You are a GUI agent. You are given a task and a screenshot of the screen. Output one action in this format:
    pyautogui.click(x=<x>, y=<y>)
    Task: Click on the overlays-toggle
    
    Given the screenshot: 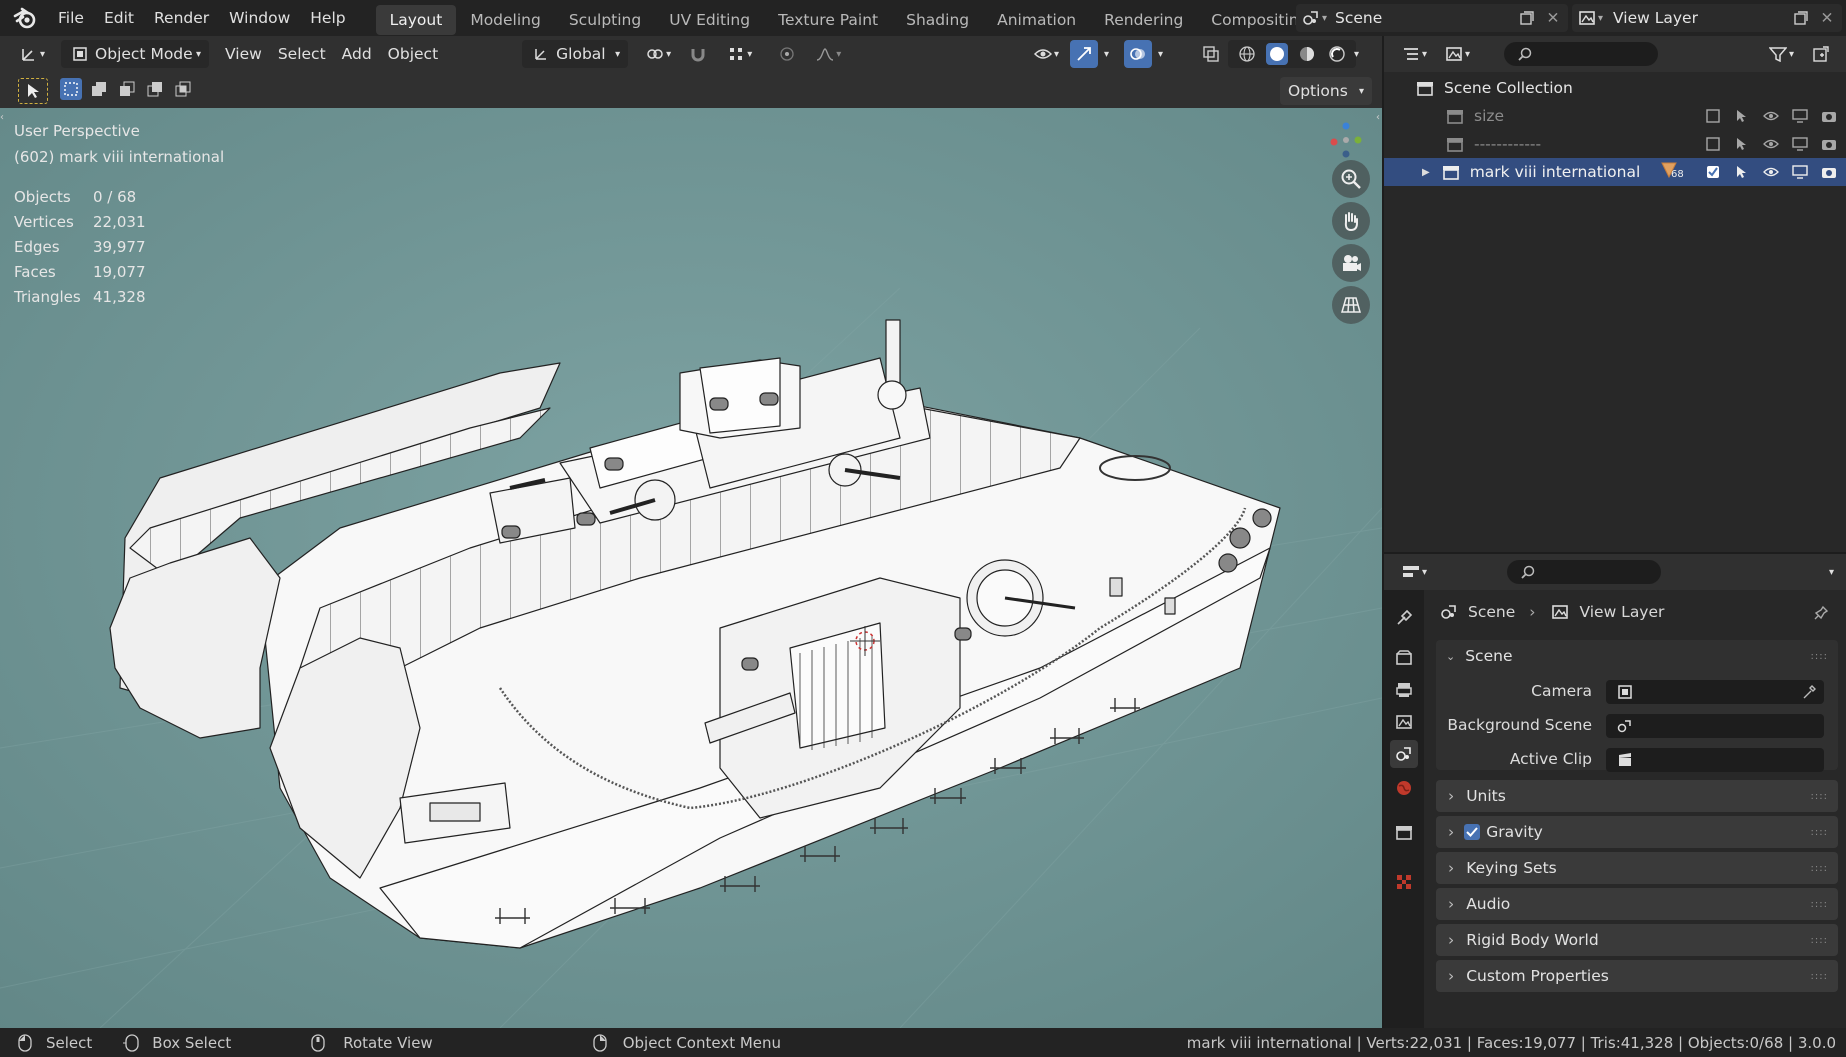 What is the action you would take?
    pyautogui.click(x=1138, y=54)
    